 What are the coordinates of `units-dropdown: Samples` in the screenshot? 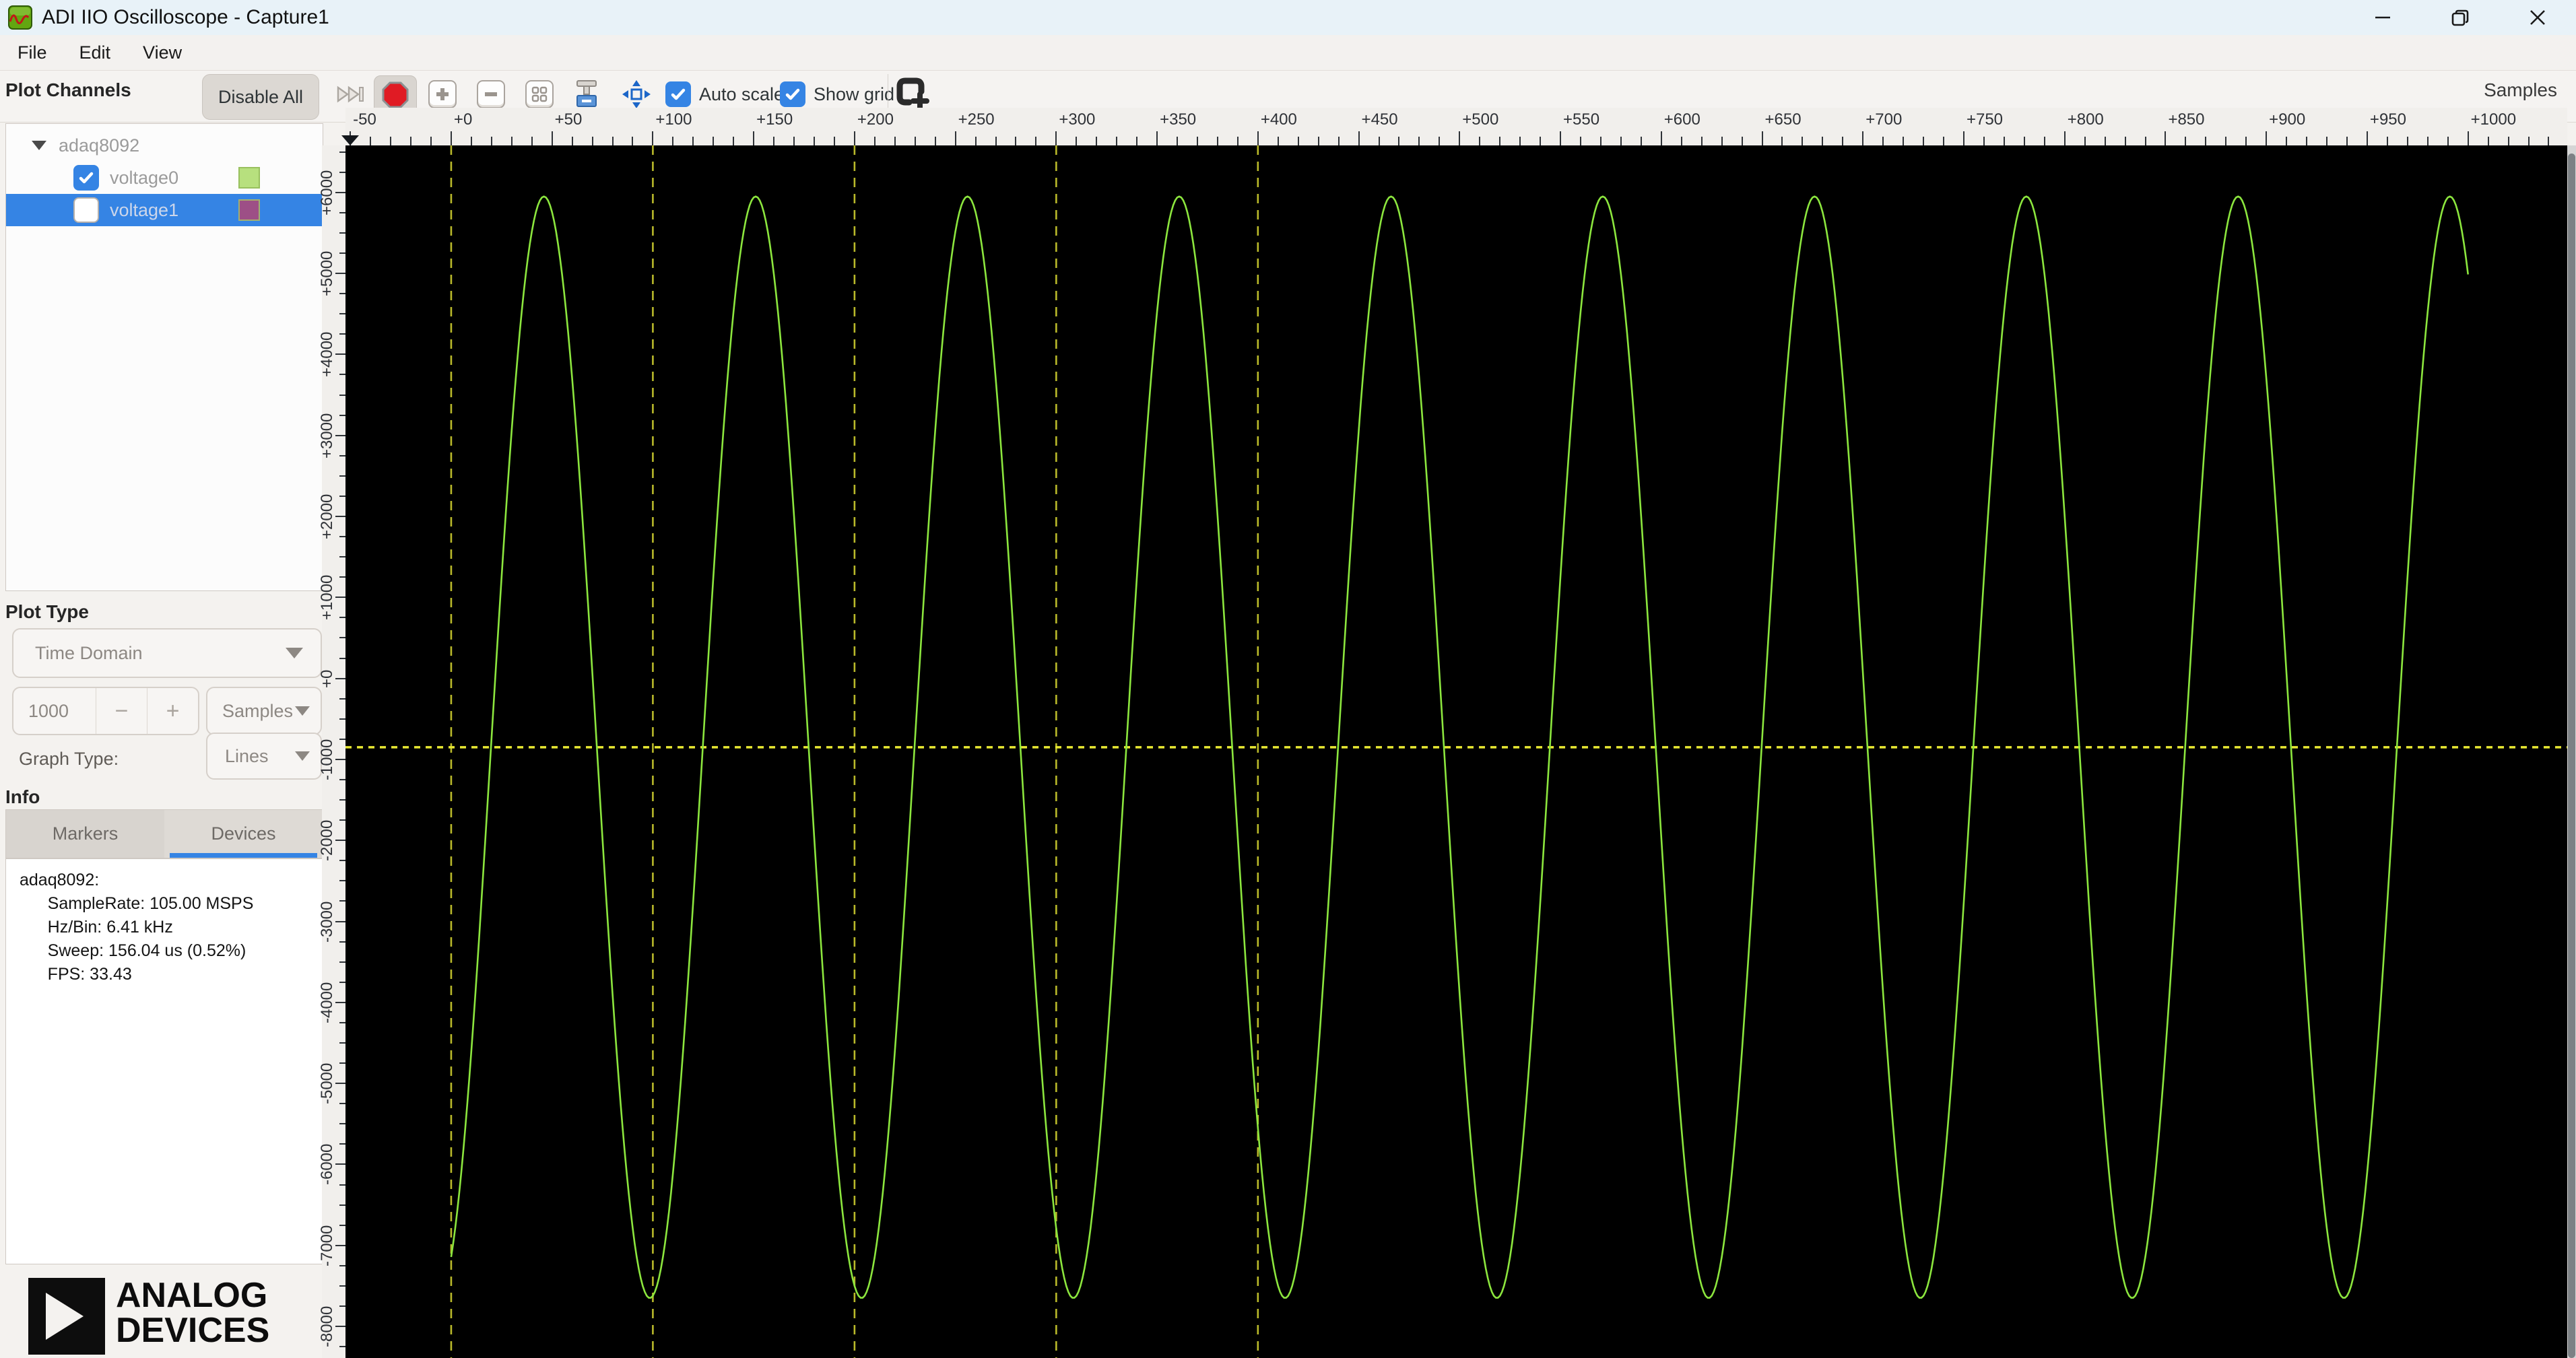 It's located at (264, 711).